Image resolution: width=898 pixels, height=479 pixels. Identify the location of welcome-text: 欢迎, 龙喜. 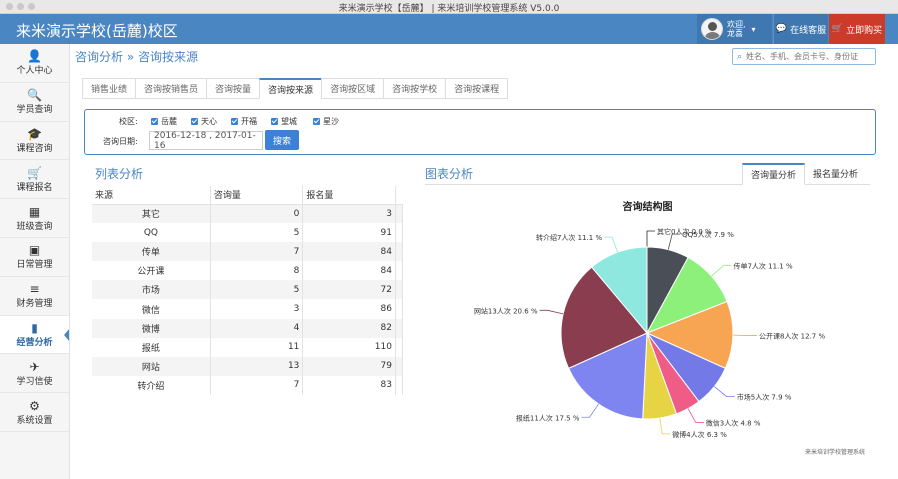
(736, 29).